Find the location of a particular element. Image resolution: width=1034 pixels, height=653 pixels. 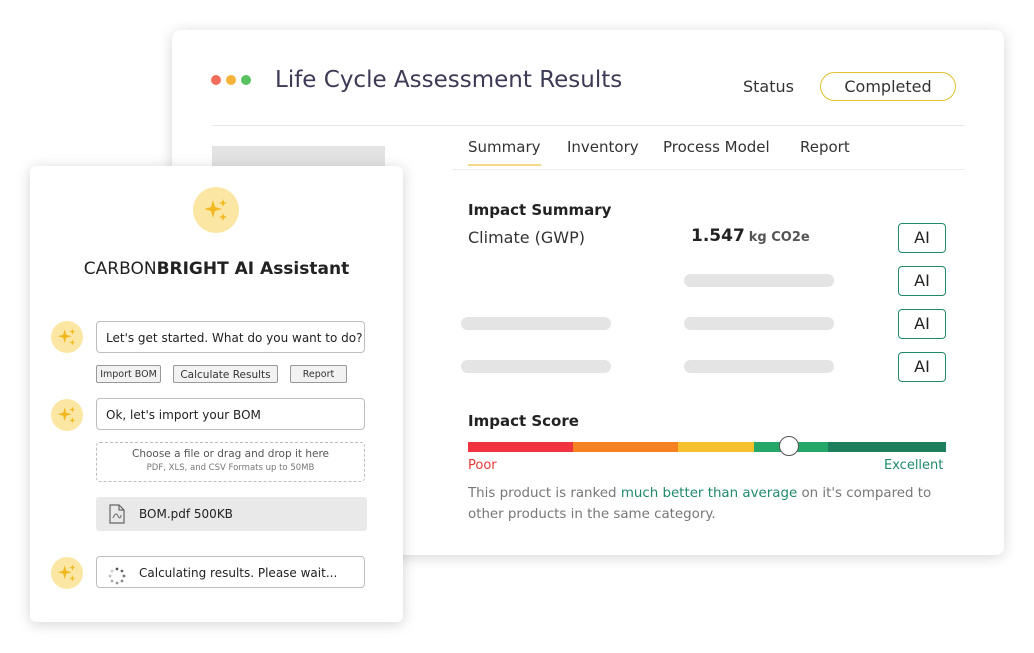

maximize-window-dot is located at coordinates (246, 80).